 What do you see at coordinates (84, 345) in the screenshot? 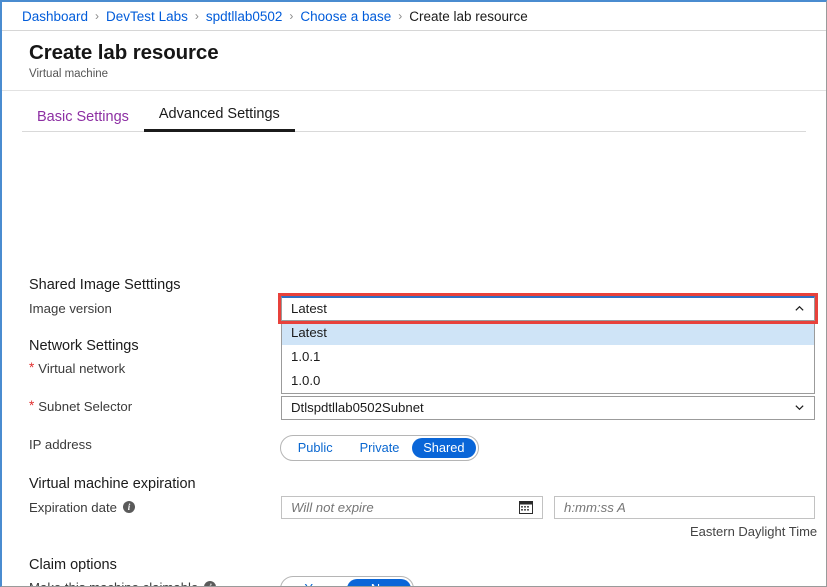
I see `section-heading-network: Network Settings` at bounding box center [84, 345].